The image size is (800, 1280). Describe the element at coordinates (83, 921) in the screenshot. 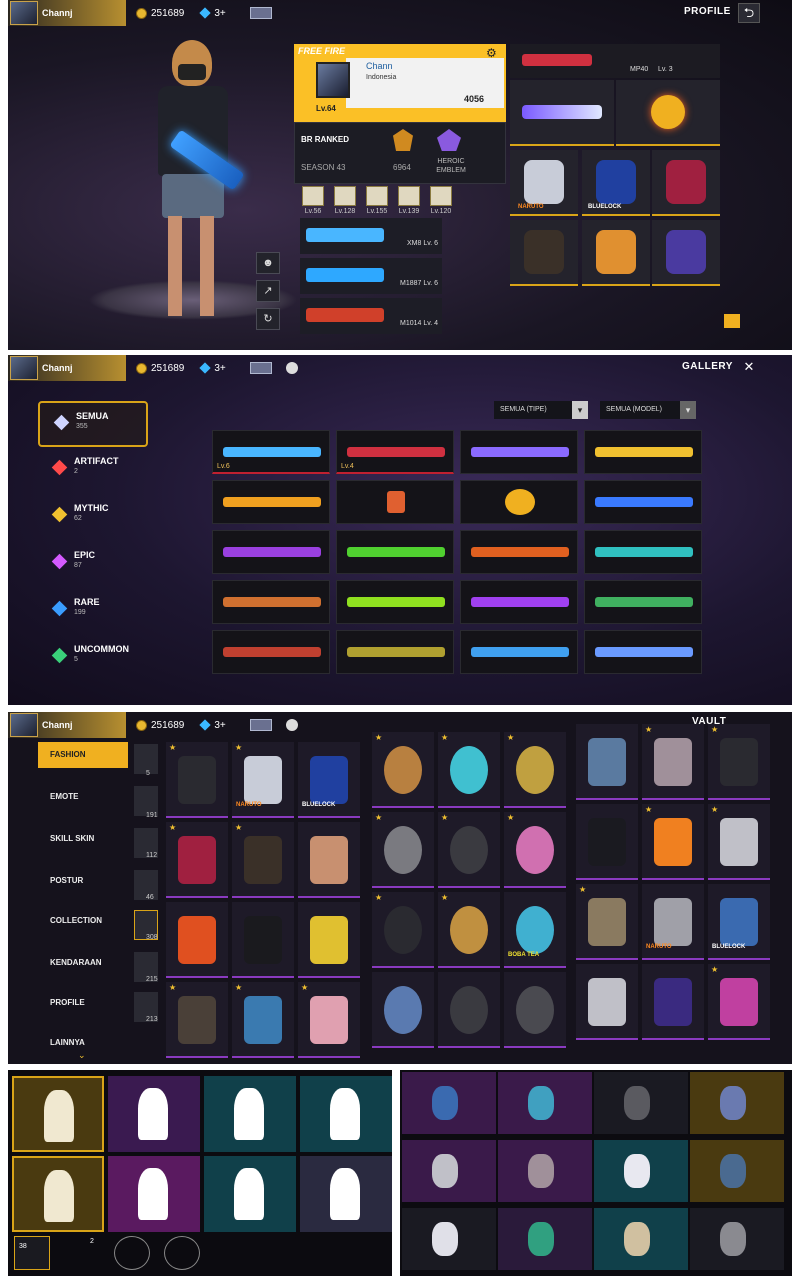

I see `category-collection: COLLECTION` at that location.